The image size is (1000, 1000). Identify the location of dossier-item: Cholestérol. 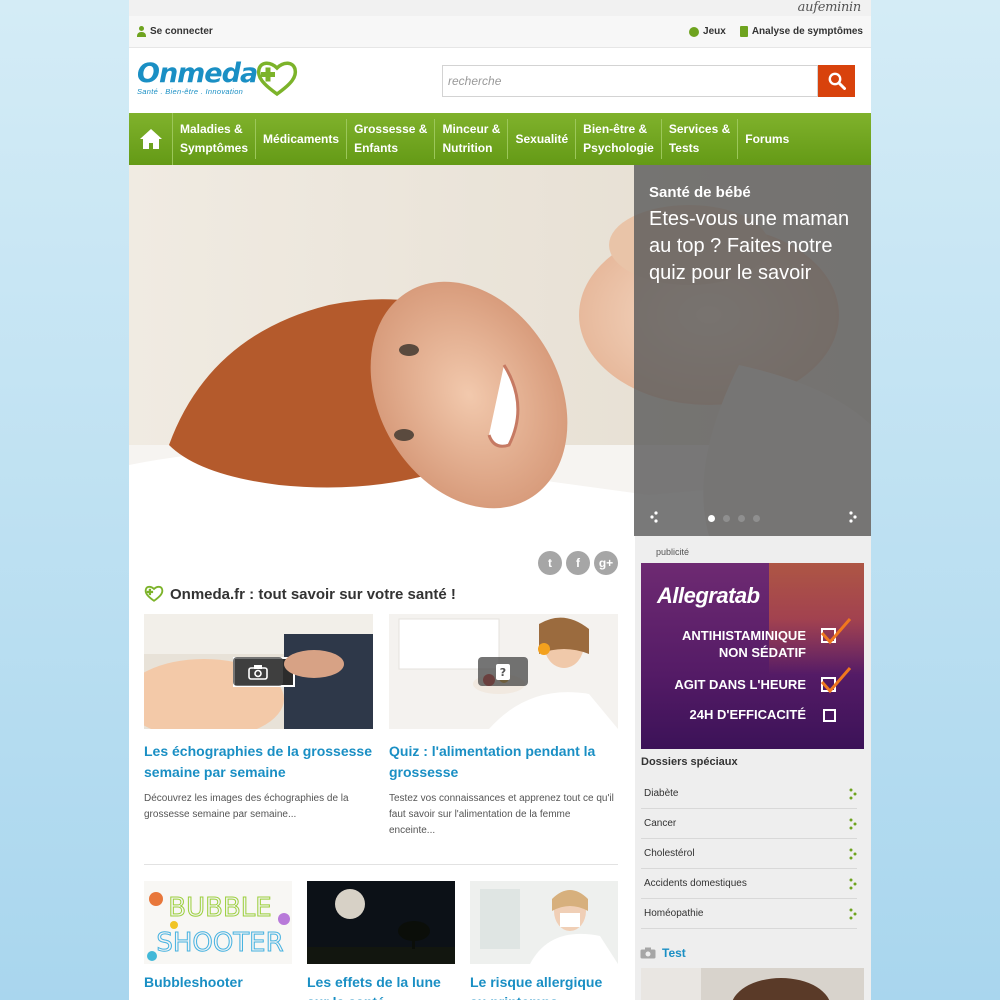
(749, 854).